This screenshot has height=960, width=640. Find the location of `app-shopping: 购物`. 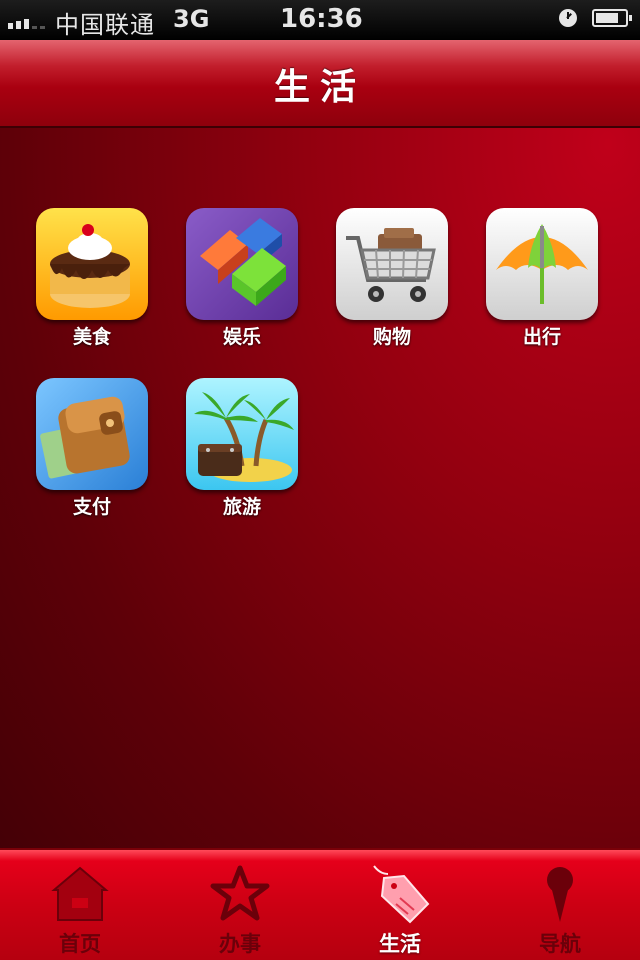

app-shopping: 购物 is located at coordinates (390, 283).